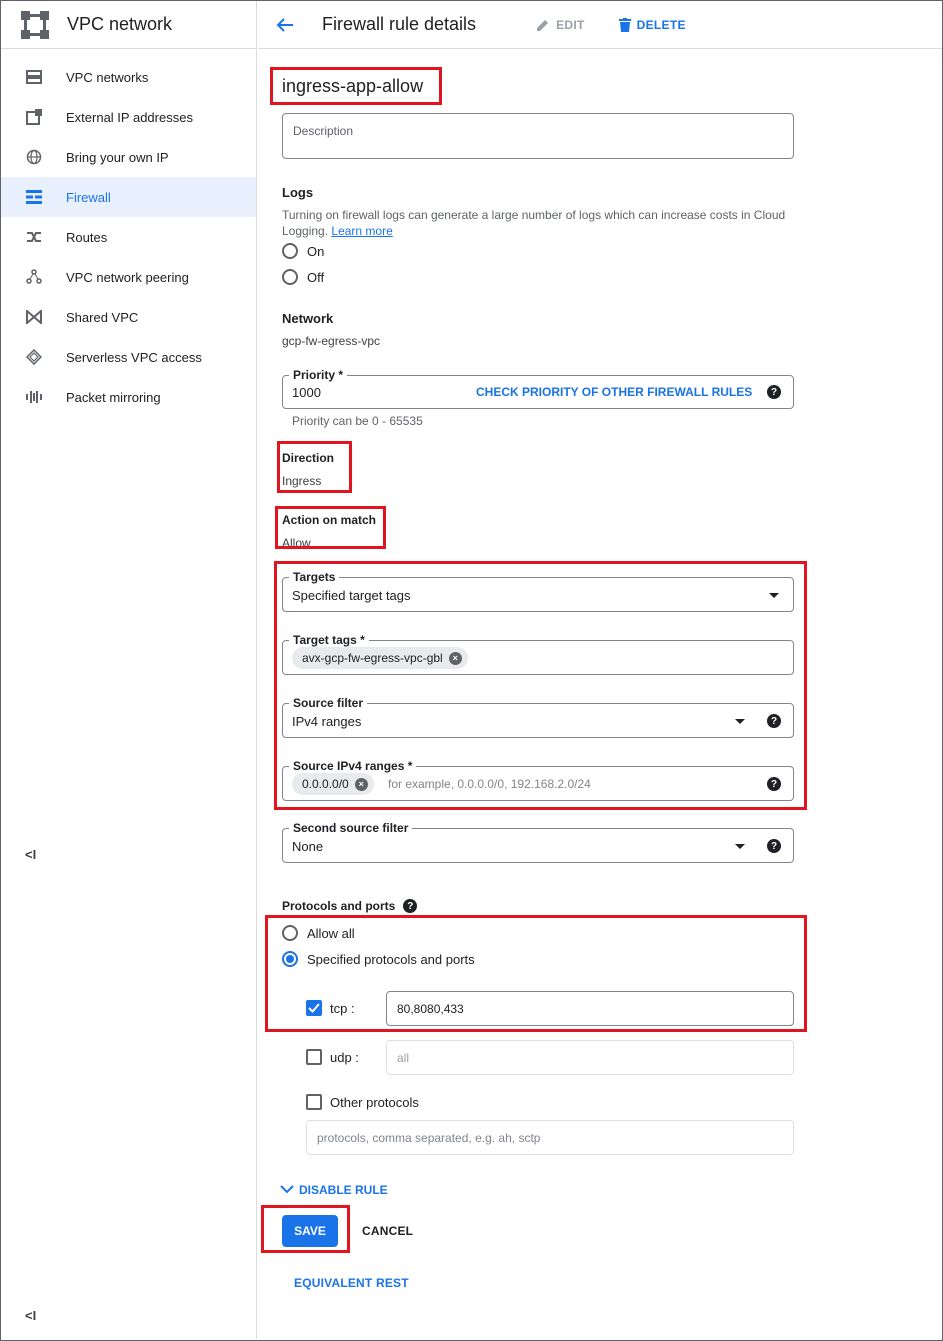 The height and width of the screenshot is (1341, 943). What do you see at coordinates (590, 1057) in the screenshot?
I see `udp-ports-input: all` at bounding box center [590, 1057].